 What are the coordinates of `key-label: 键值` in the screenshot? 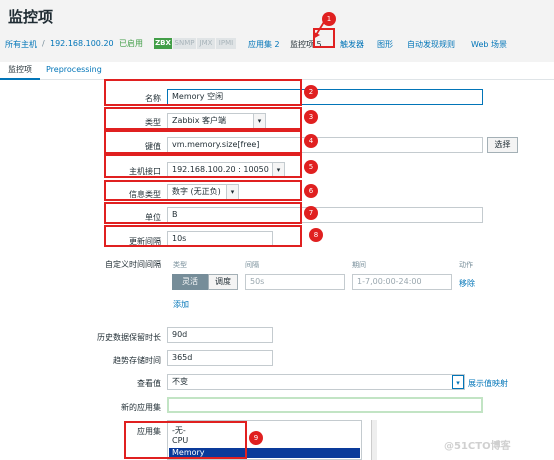 It's located at (153, 146).